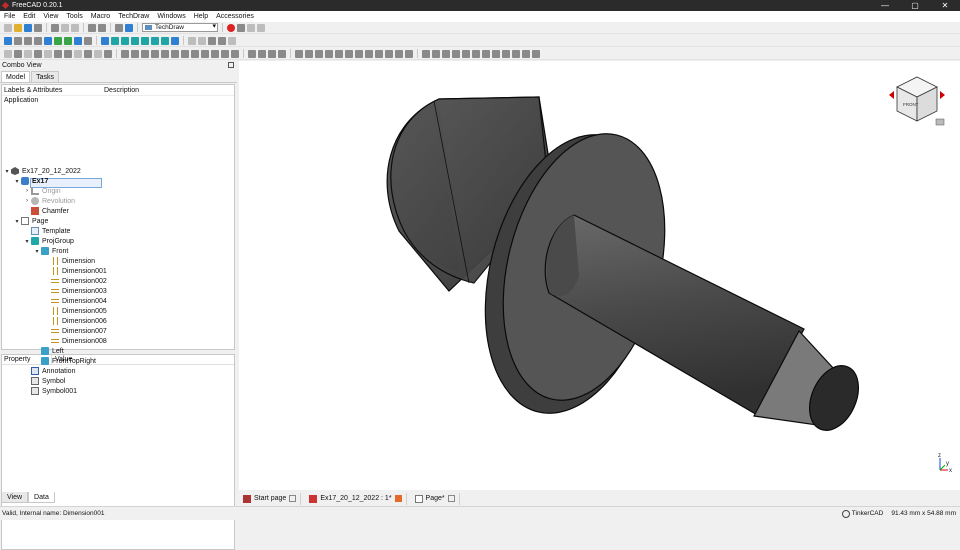  I want to click on tree-item-revolution: › Revolution, so click(49, 201).